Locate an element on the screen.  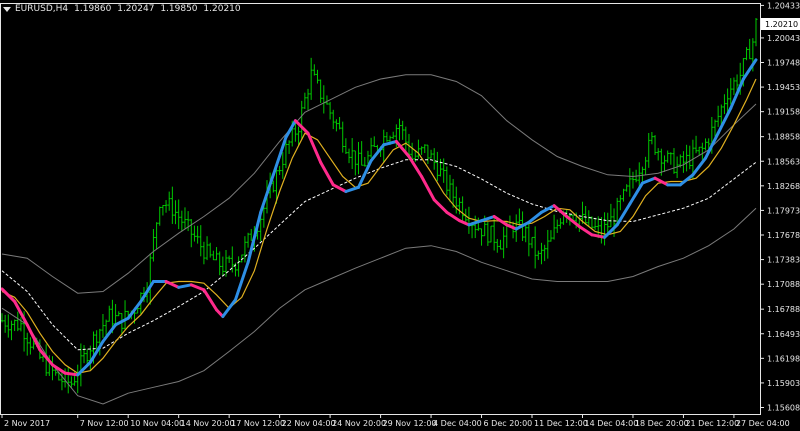
y-tick-label: 1.16198 is located at coordinates (783, 358).